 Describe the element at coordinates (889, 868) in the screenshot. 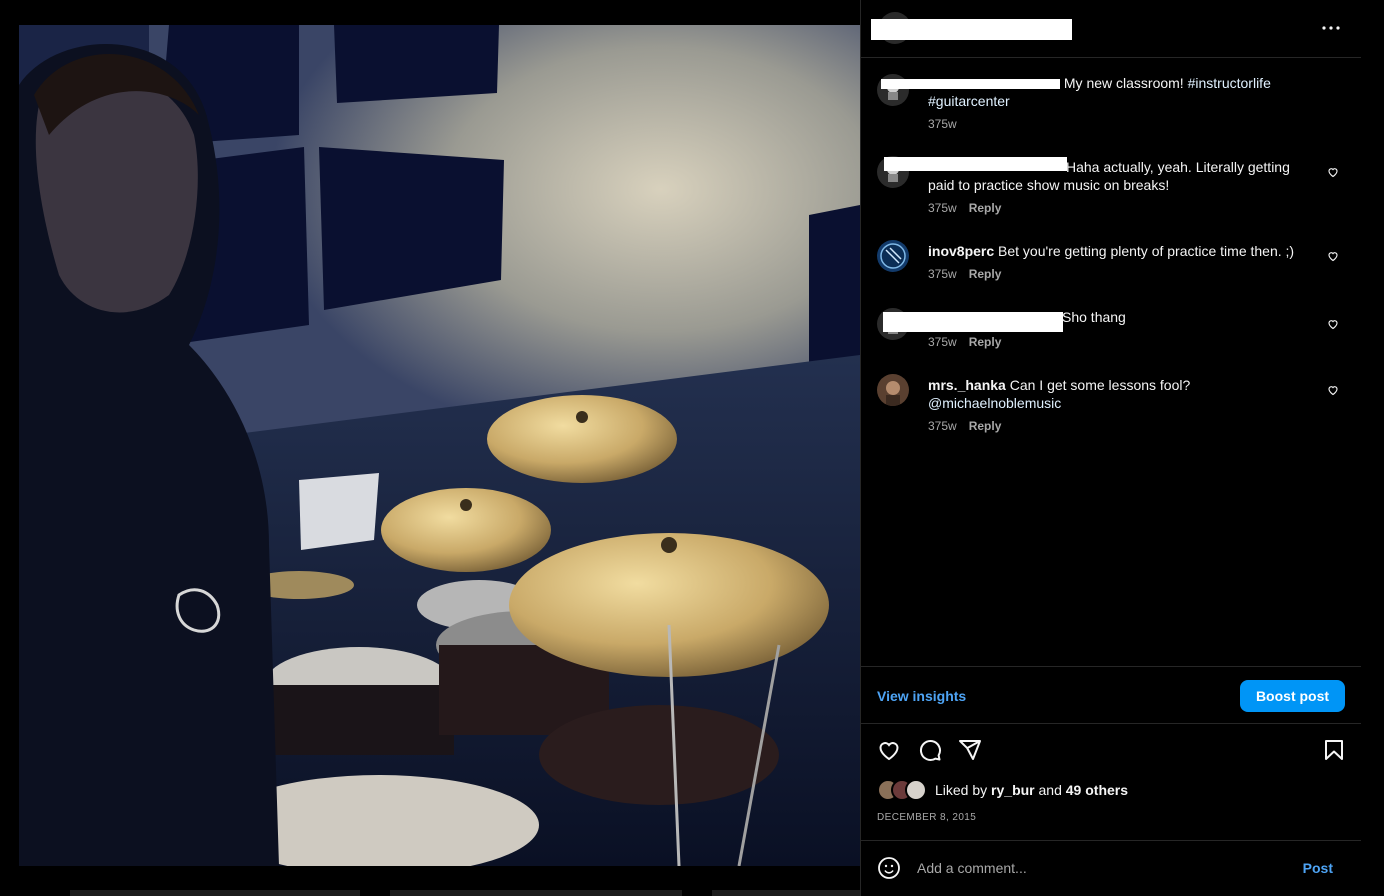

I see `emoji-icon` at that location.